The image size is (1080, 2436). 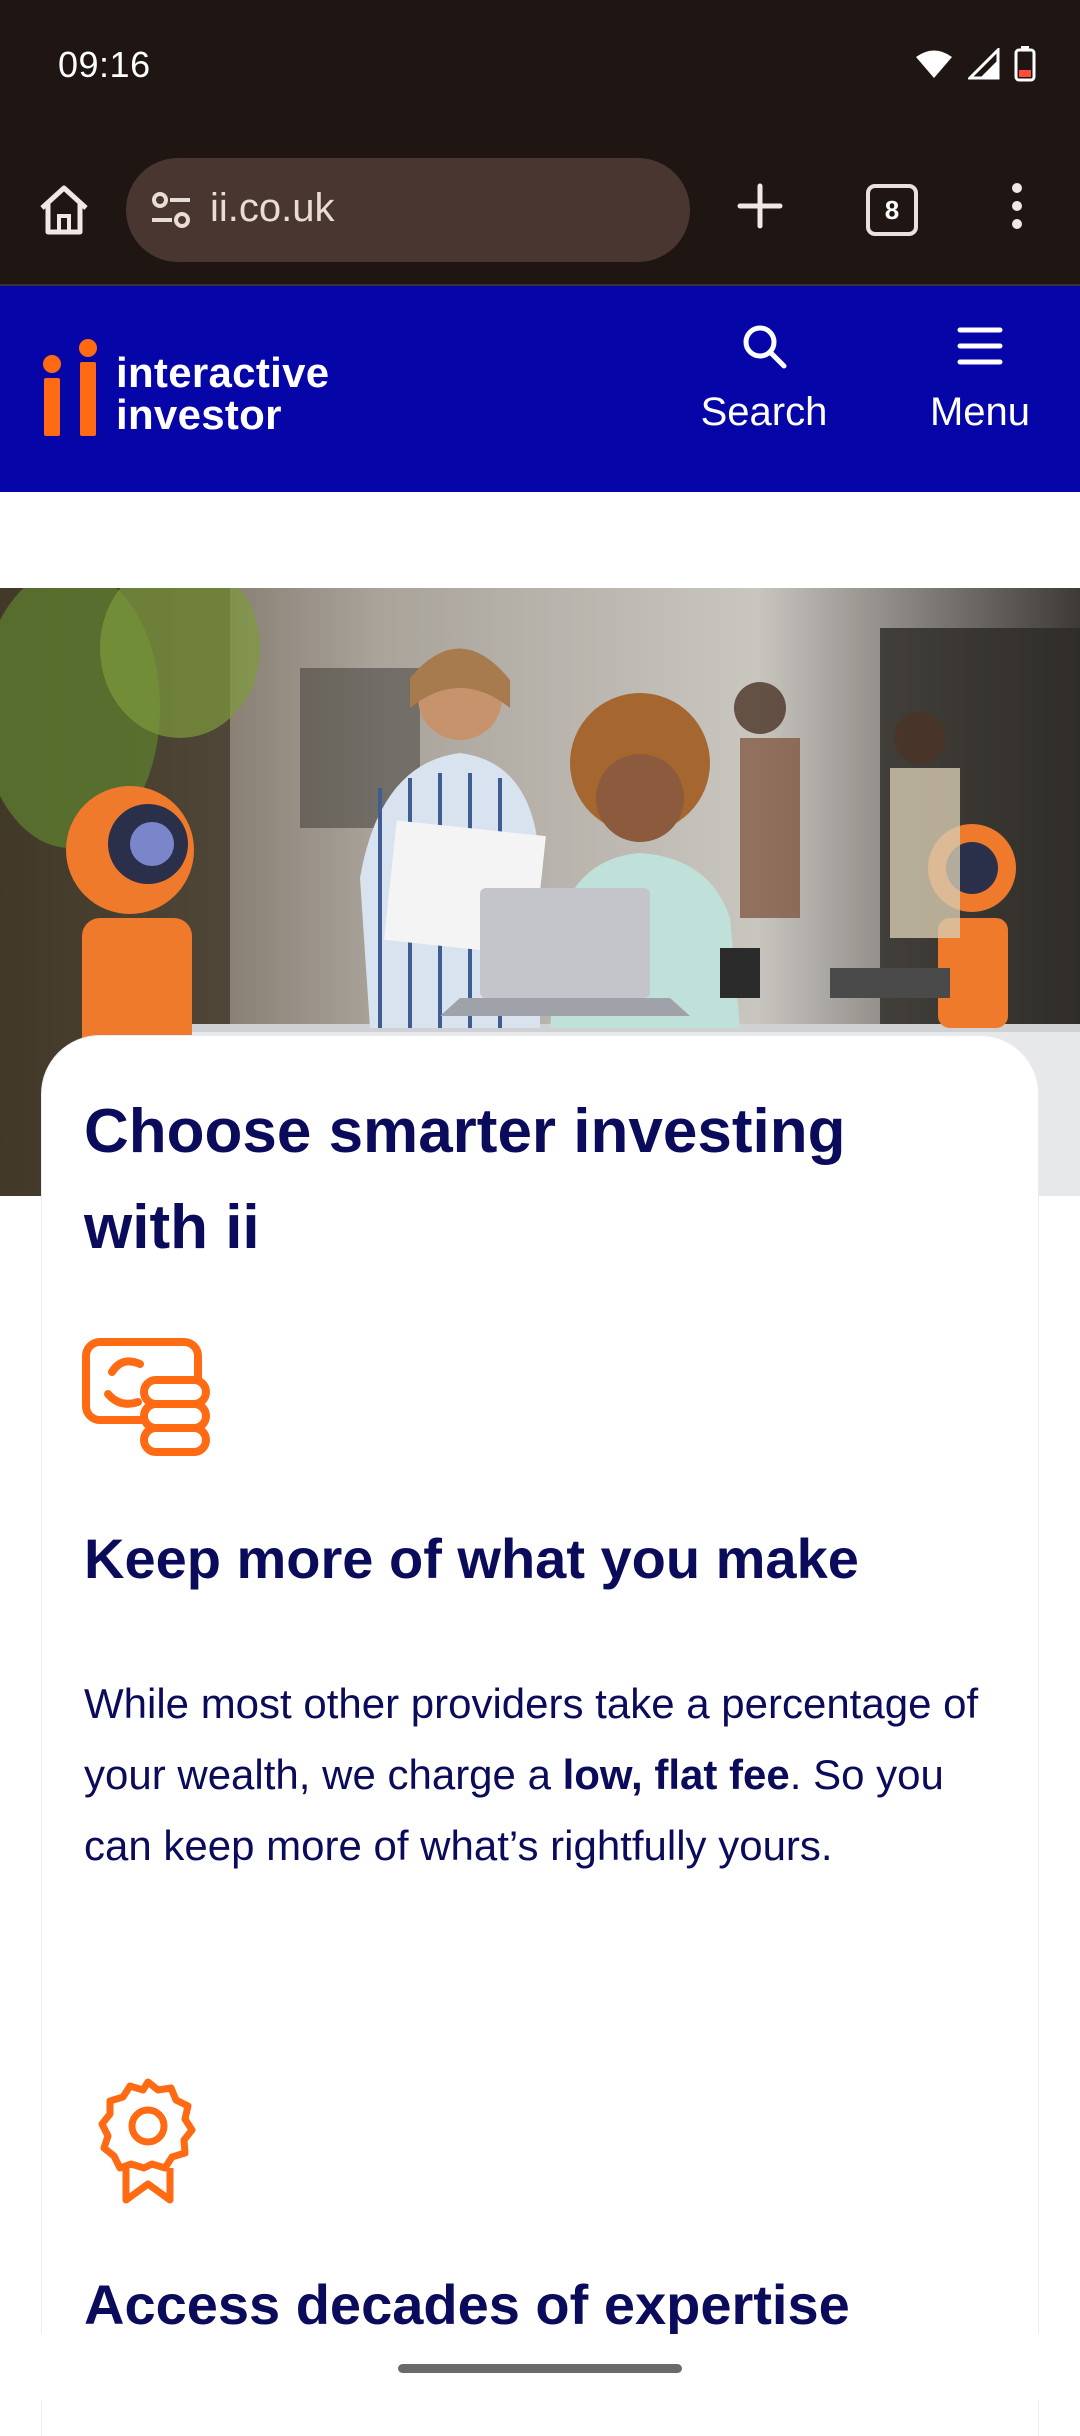 What do you see at coordinates (764, 412) in the screenshot?
I see `search-label: Search` at bounding box center [764, 412].